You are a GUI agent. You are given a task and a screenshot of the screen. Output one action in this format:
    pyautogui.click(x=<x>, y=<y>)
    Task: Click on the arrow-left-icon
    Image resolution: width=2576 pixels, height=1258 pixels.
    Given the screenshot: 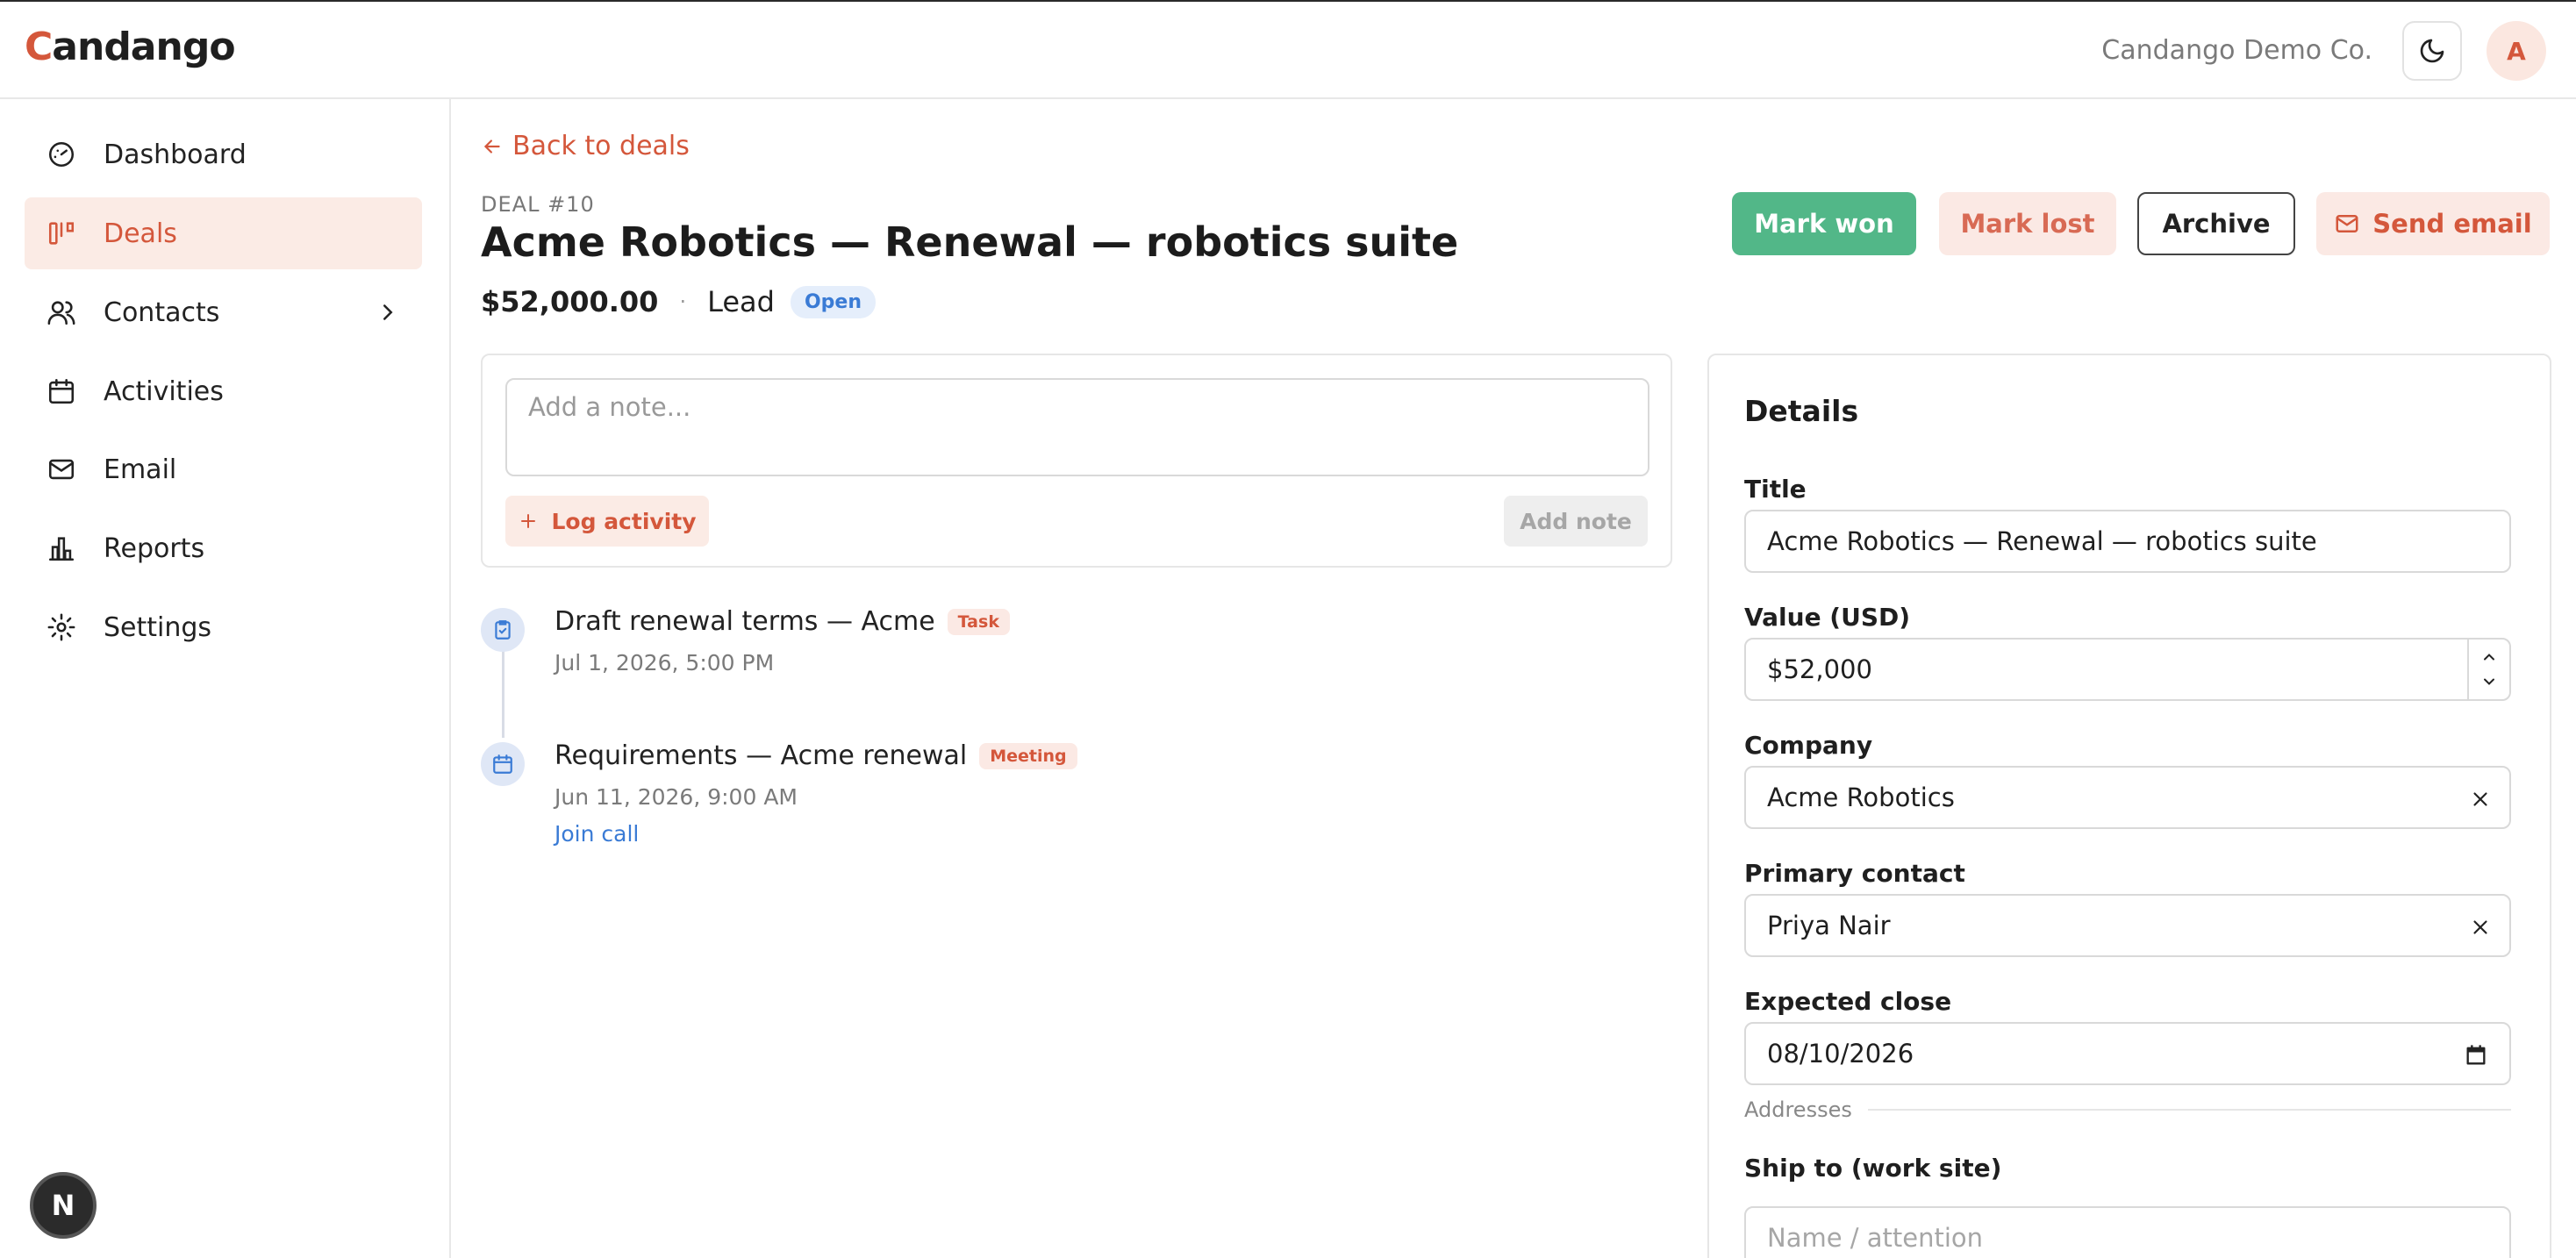 What is the action you would take?
    pyautogui.click(x=491, y=147)
    